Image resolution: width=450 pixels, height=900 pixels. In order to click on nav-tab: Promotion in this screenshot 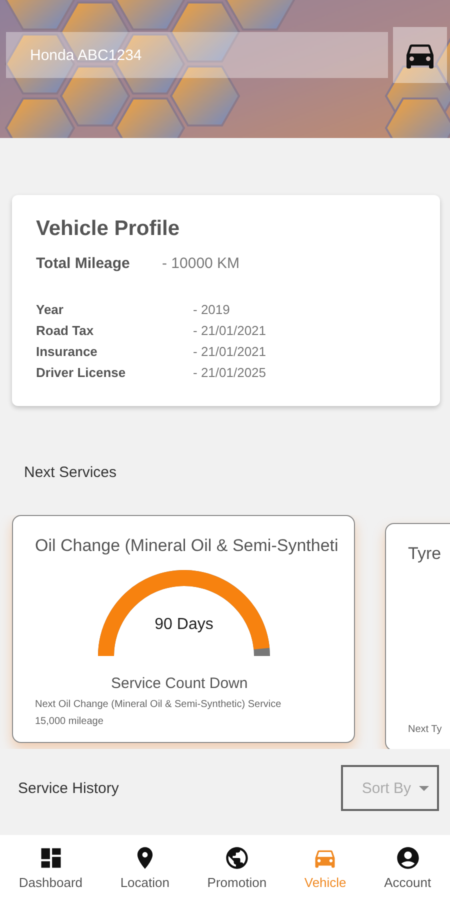, I will do `click(237, 872)`.